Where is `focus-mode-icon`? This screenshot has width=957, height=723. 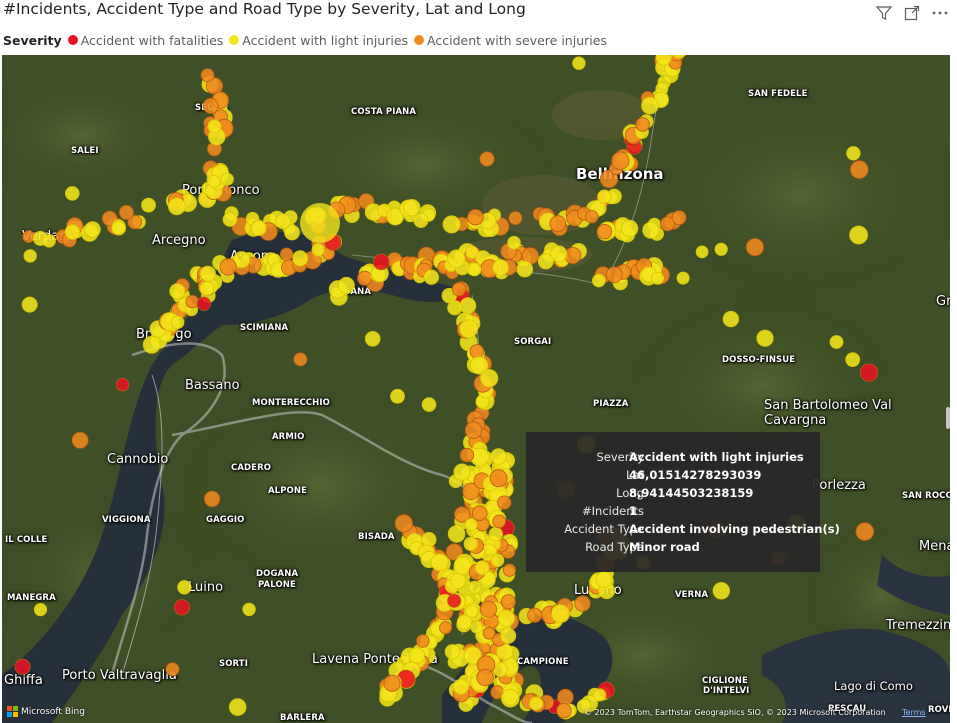 focus-mode-icon is located at coordinates (912, 13).